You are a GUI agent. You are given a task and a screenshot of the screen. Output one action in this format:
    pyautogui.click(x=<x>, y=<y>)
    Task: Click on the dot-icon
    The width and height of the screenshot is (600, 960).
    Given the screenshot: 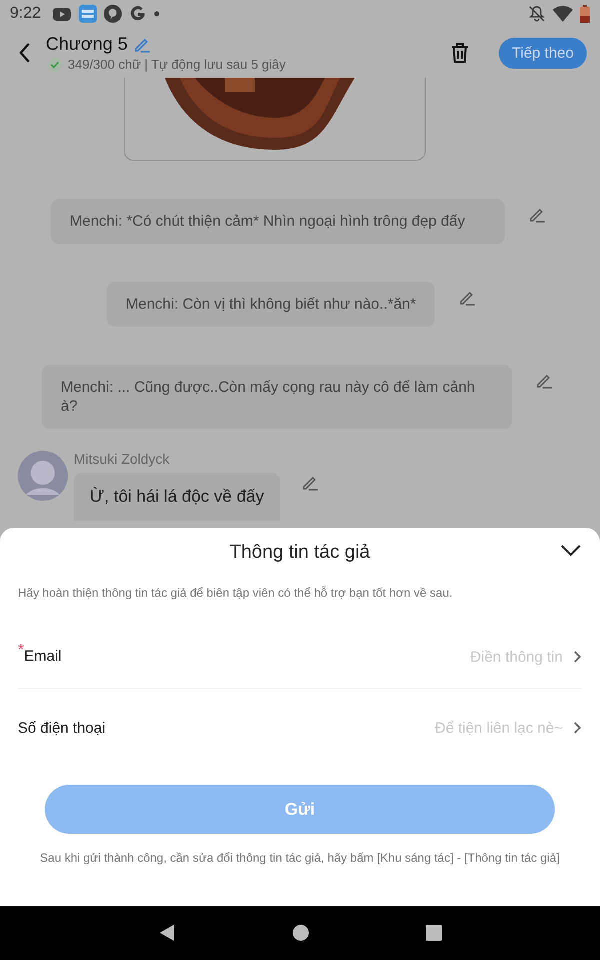 What is the action you would take?
    pyautogui.click(x=157, y=14)
    